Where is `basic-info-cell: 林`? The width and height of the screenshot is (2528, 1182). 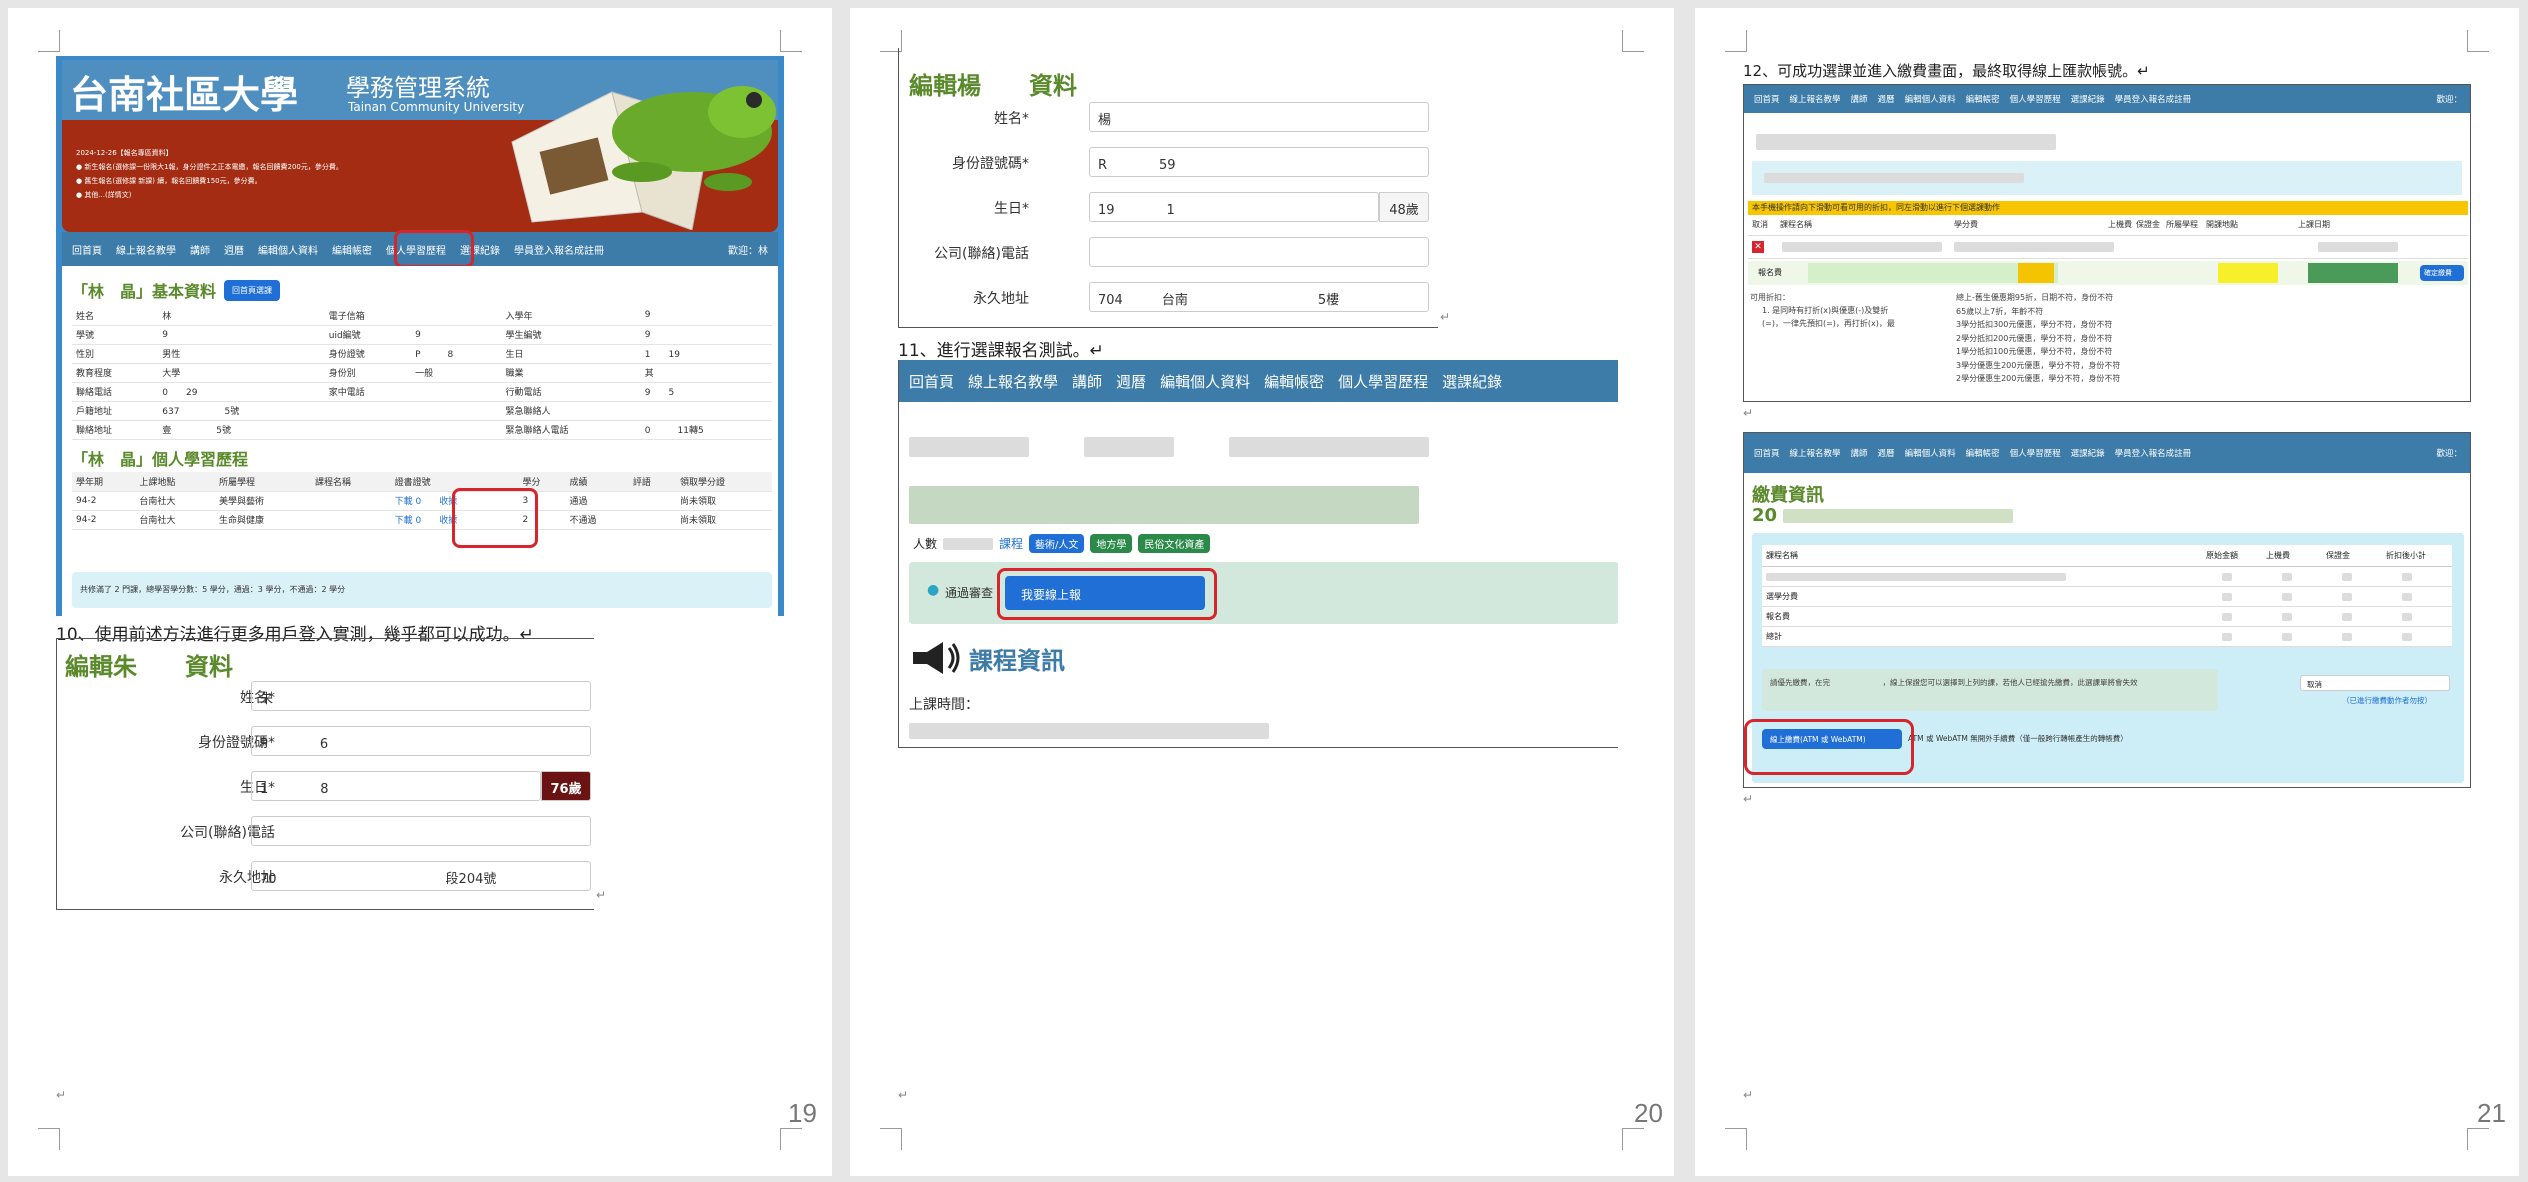
basic-info-cell: 林 is located at coordinates (241, 316).